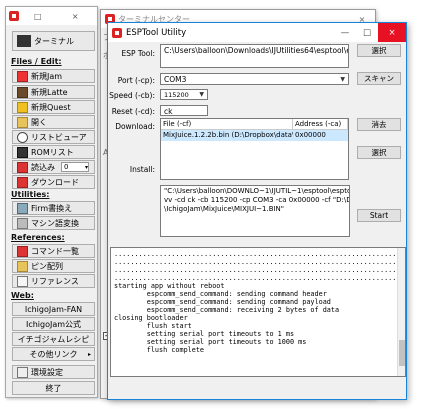 This screenshot has width=423, height=409. What do you see at coordinates (14, 16) in the screenshot?
I see `app-logo-icon` at bounding box center [14, 16].